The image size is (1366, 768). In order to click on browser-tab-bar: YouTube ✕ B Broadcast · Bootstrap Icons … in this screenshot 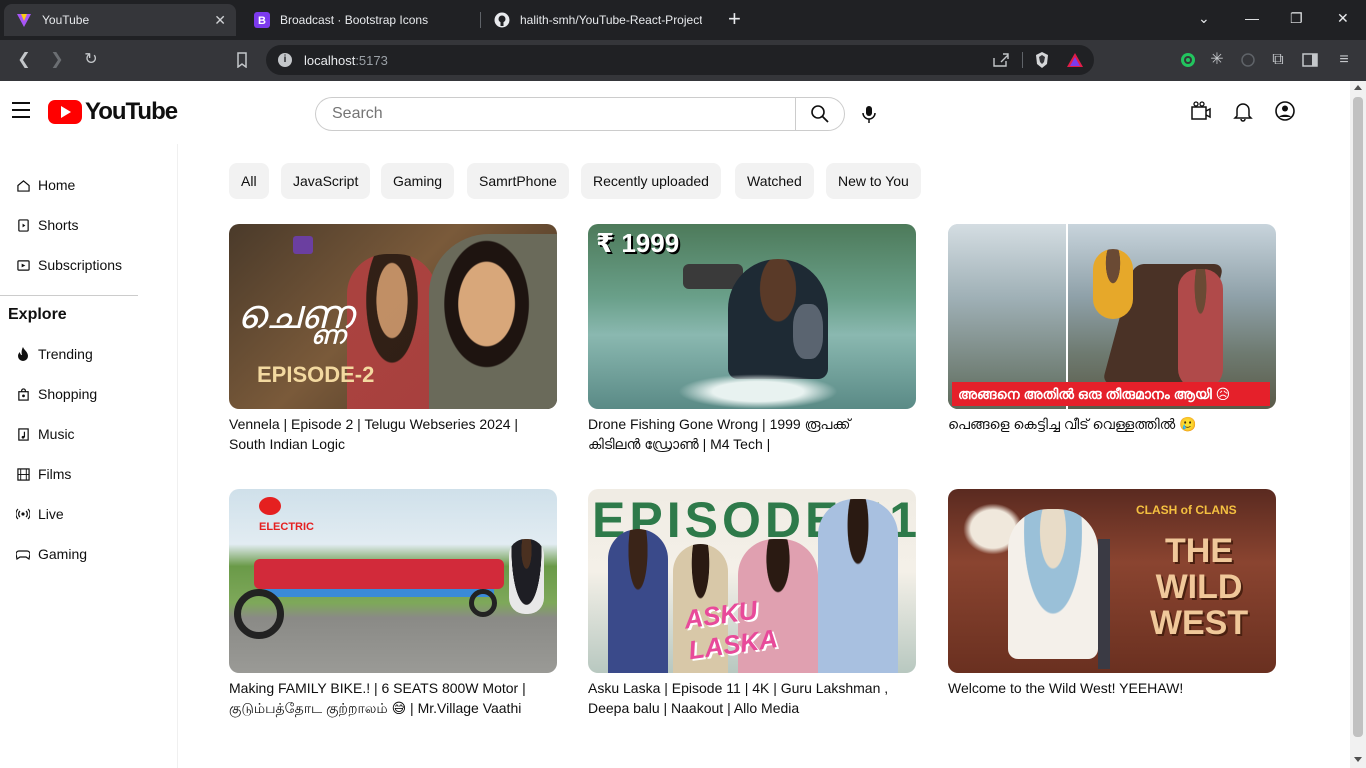, I will do `click(683, 20)`.